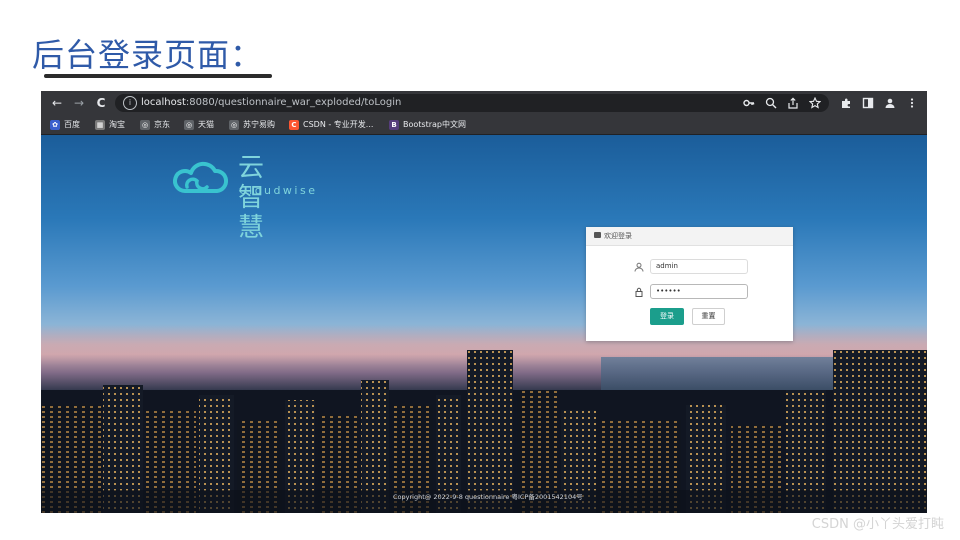 Image resolution: width=960 pixels, height=540 pixels. Describe the element at coordinates (639, 292) in the screenshot. I see `lock-icon` at that location.